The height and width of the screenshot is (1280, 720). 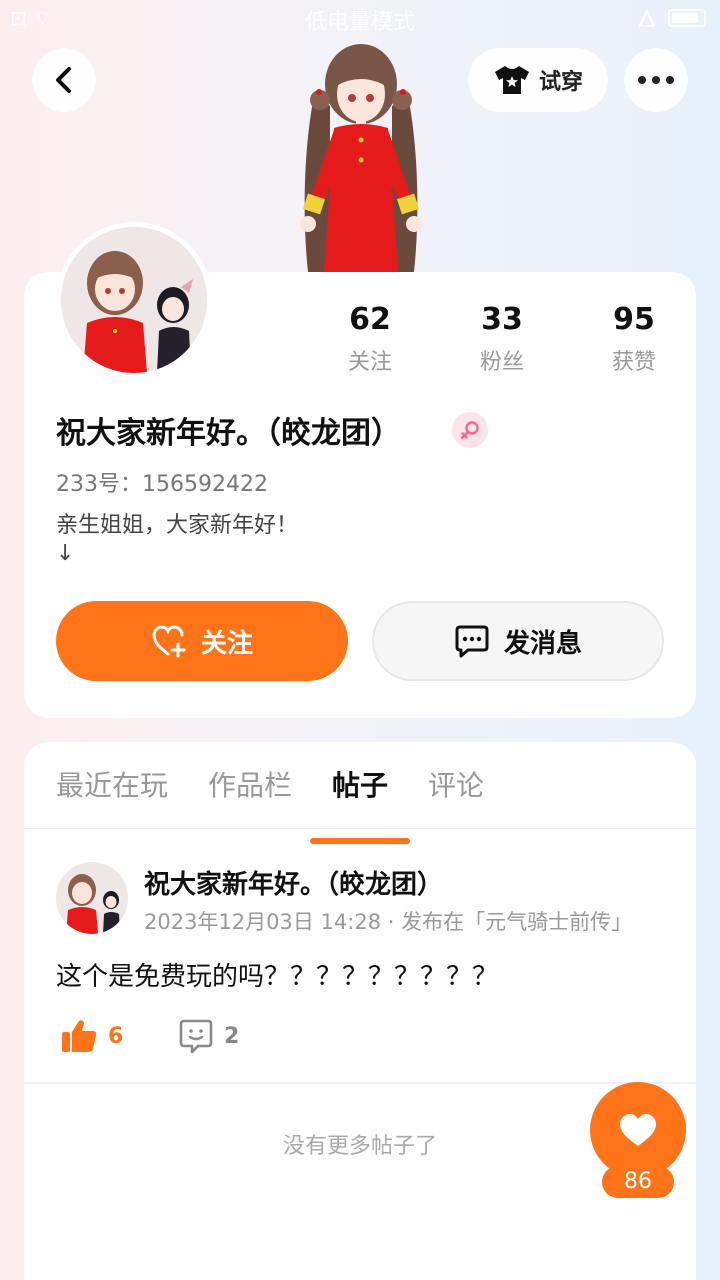 I want to click on status-bar: ⊡ ⌔ 低电量模式, so click(x=360, y=18).